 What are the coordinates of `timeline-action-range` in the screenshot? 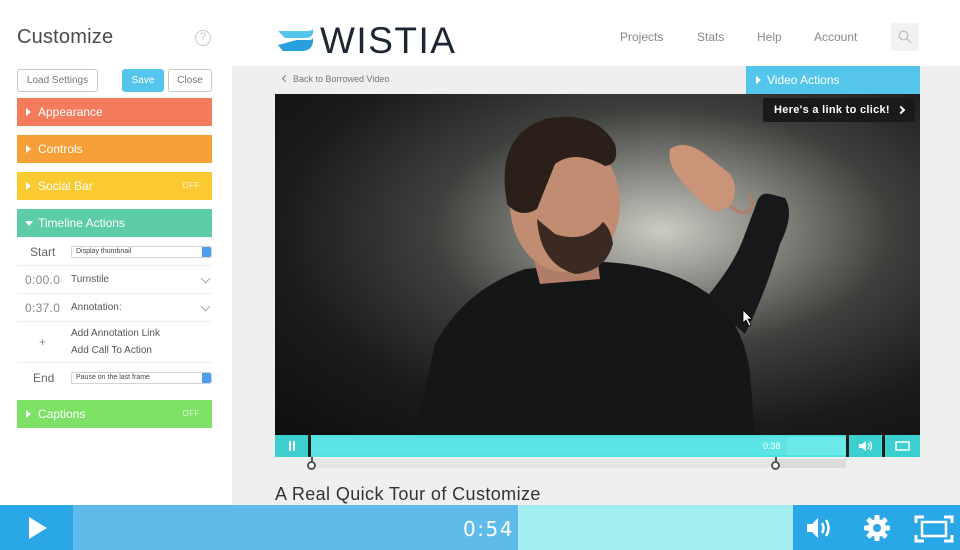 It's located at (543, 463).